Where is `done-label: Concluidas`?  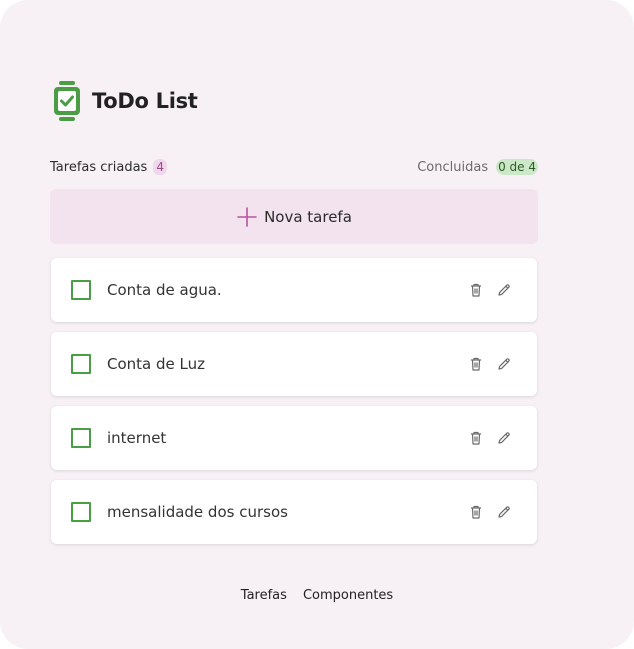 done-label: Concluidas is located at coordinates (453, 167).